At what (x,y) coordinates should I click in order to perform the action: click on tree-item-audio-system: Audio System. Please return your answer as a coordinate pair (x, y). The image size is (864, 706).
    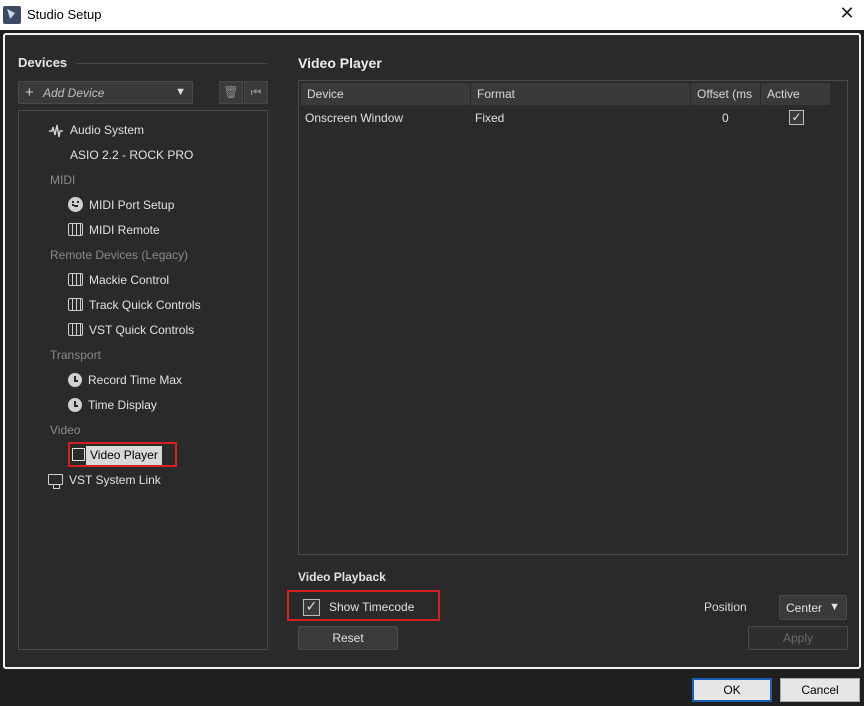
    Looking at the image, I should click on (96, 130).